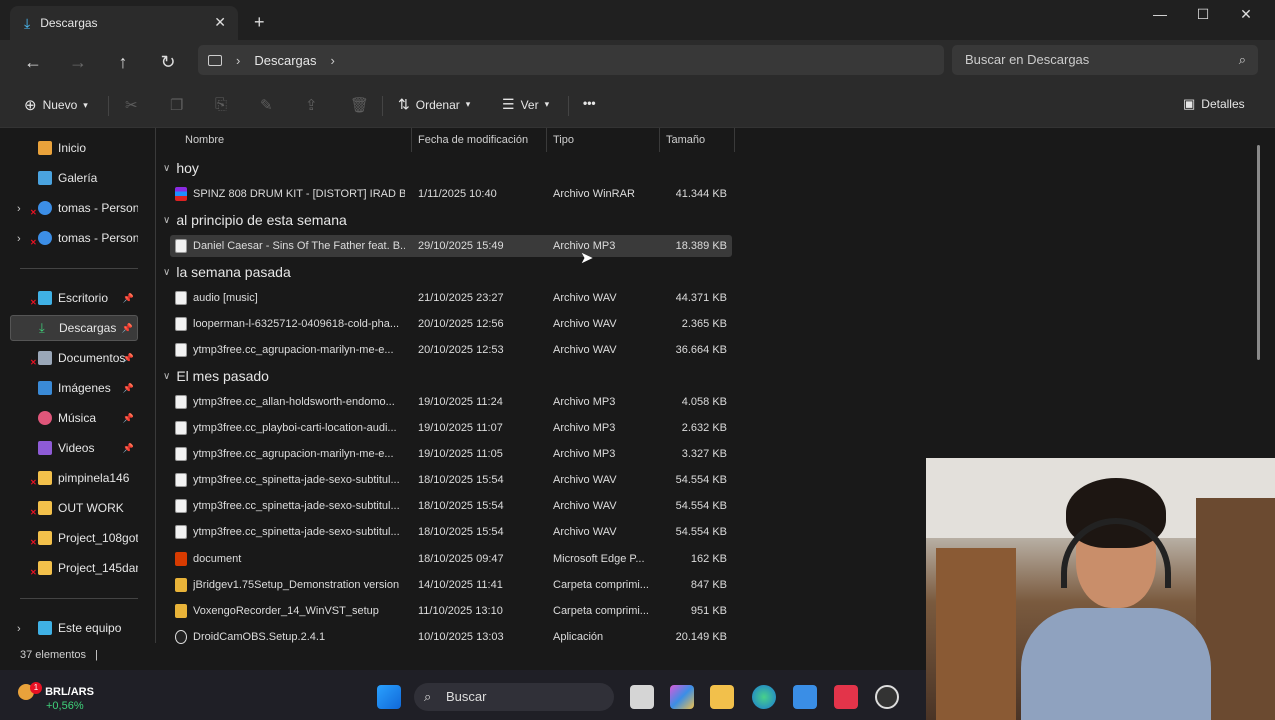  What do you see at coordinates (434, 104) in the screenshot?
I see `sort-button: ⇅ Ordenar ▾` at bounding box center [434, 104].